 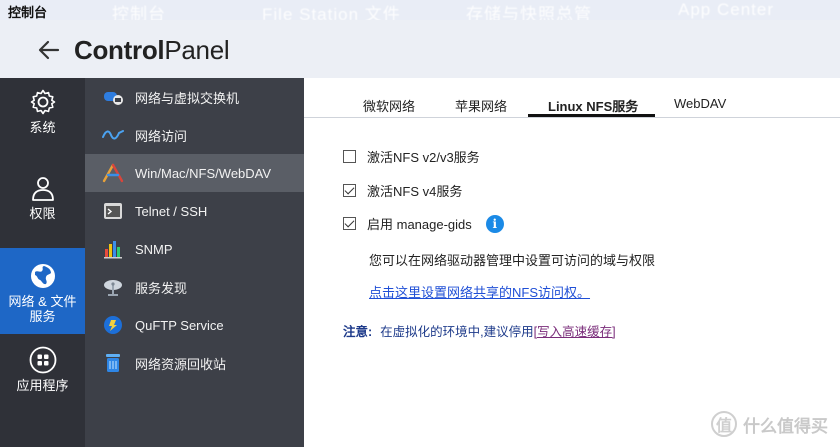 I want to click on category-rail: 系统 权限 网络 & 文件 服务 应用程序, so click(x=42, y=262).